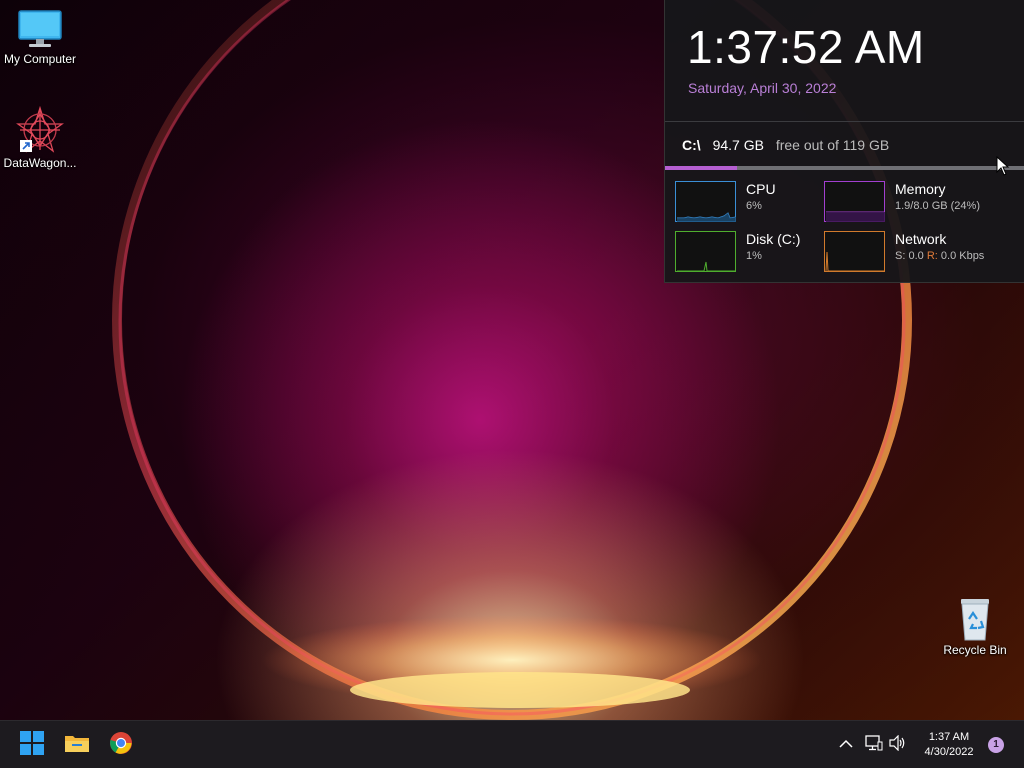 The width and height of the screenshot is (1024, 768). I want to click on network-title: Network, so click(921, 239).